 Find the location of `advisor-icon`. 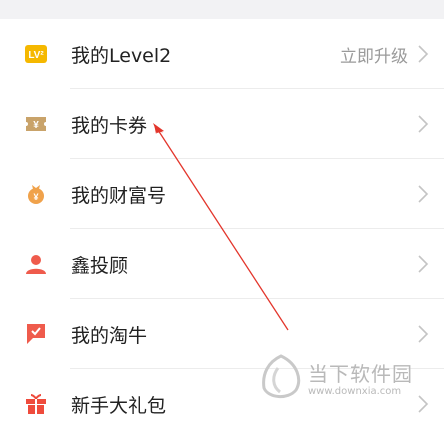

advisor-icon is located at coordinates (36, 264).